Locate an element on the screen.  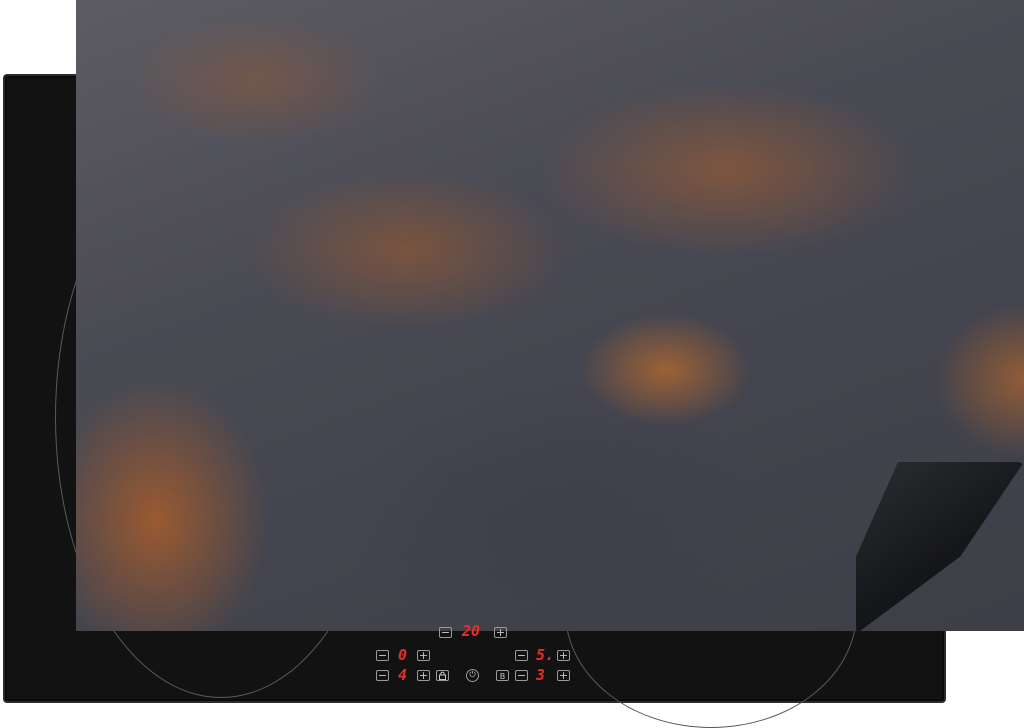
boost-button: B is located at coordinates (502, 675).